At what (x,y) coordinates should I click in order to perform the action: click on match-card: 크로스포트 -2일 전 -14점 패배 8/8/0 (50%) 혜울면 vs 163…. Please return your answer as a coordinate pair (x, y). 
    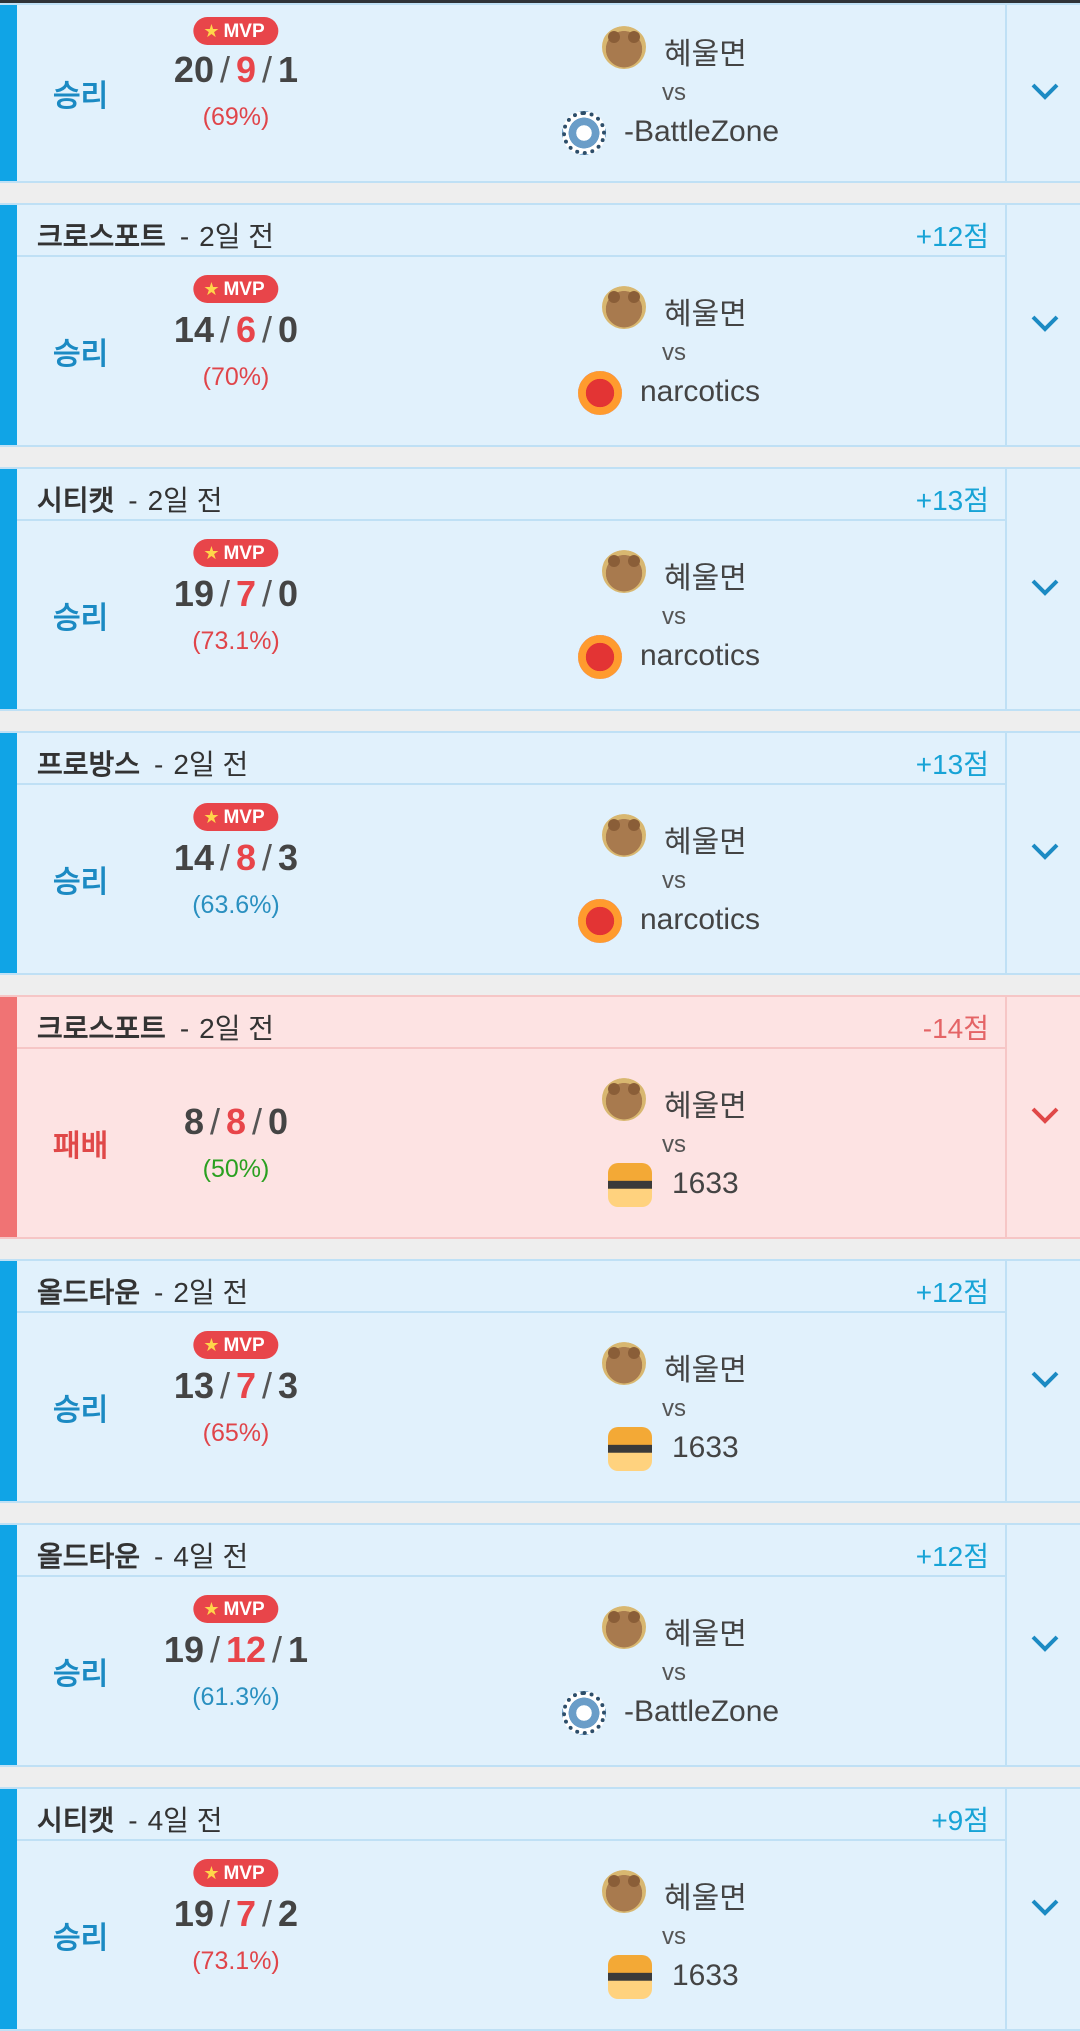
    Looking at the image, I should click on (540, 1117).